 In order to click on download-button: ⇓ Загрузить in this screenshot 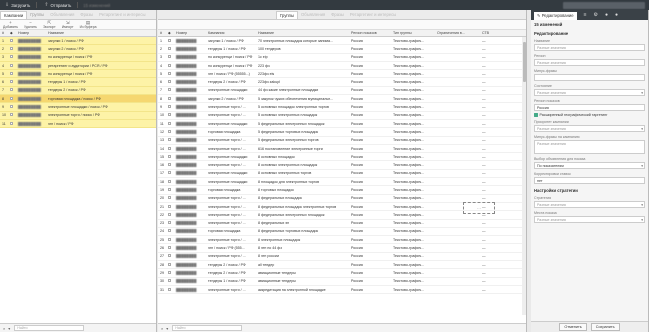, I will do `click(16, 5)`.